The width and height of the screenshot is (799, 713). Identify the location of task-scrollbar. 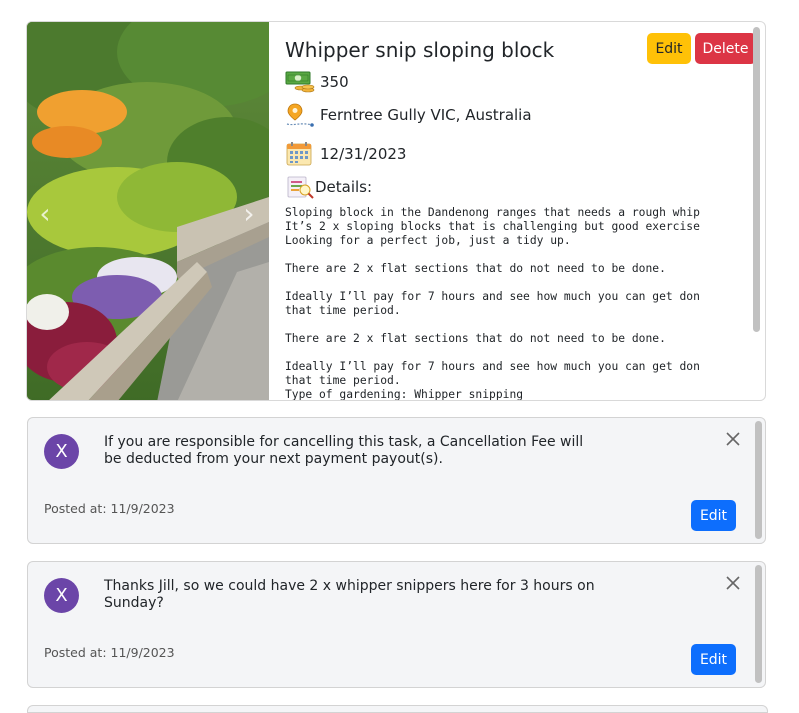
(758, 211).